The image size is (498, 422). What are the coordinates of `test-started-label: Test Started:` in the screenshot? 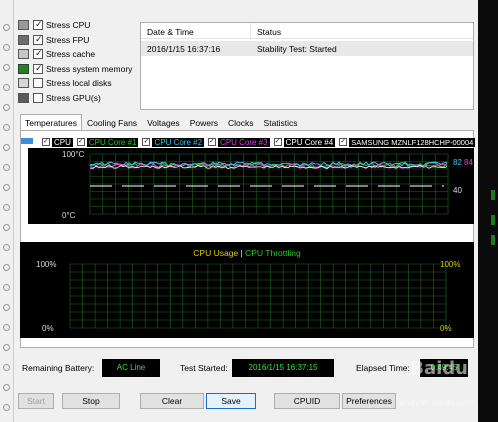 It's located at (204, 368).